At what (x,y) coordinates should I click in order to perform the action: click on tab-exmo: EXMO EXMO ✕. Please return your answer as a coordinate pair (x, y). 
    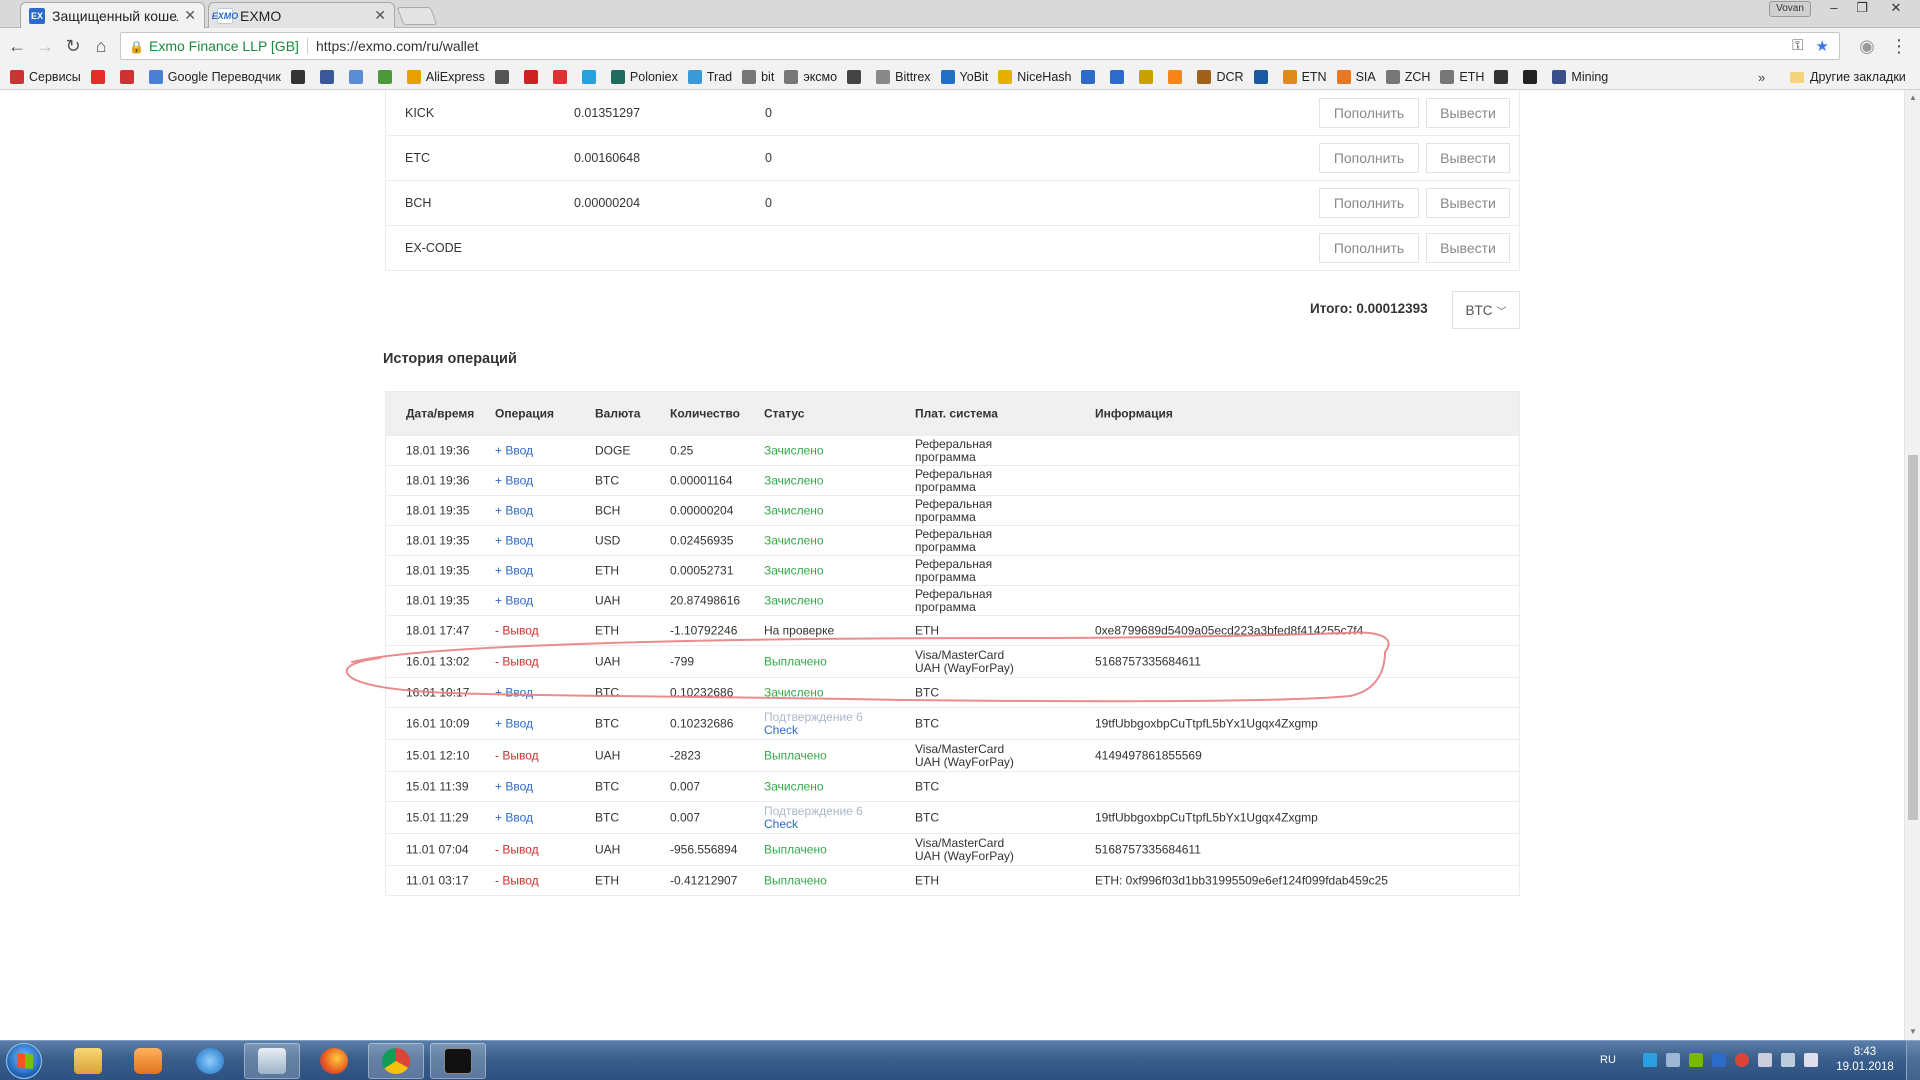
    Looking at the image, I should click on (301, 15).